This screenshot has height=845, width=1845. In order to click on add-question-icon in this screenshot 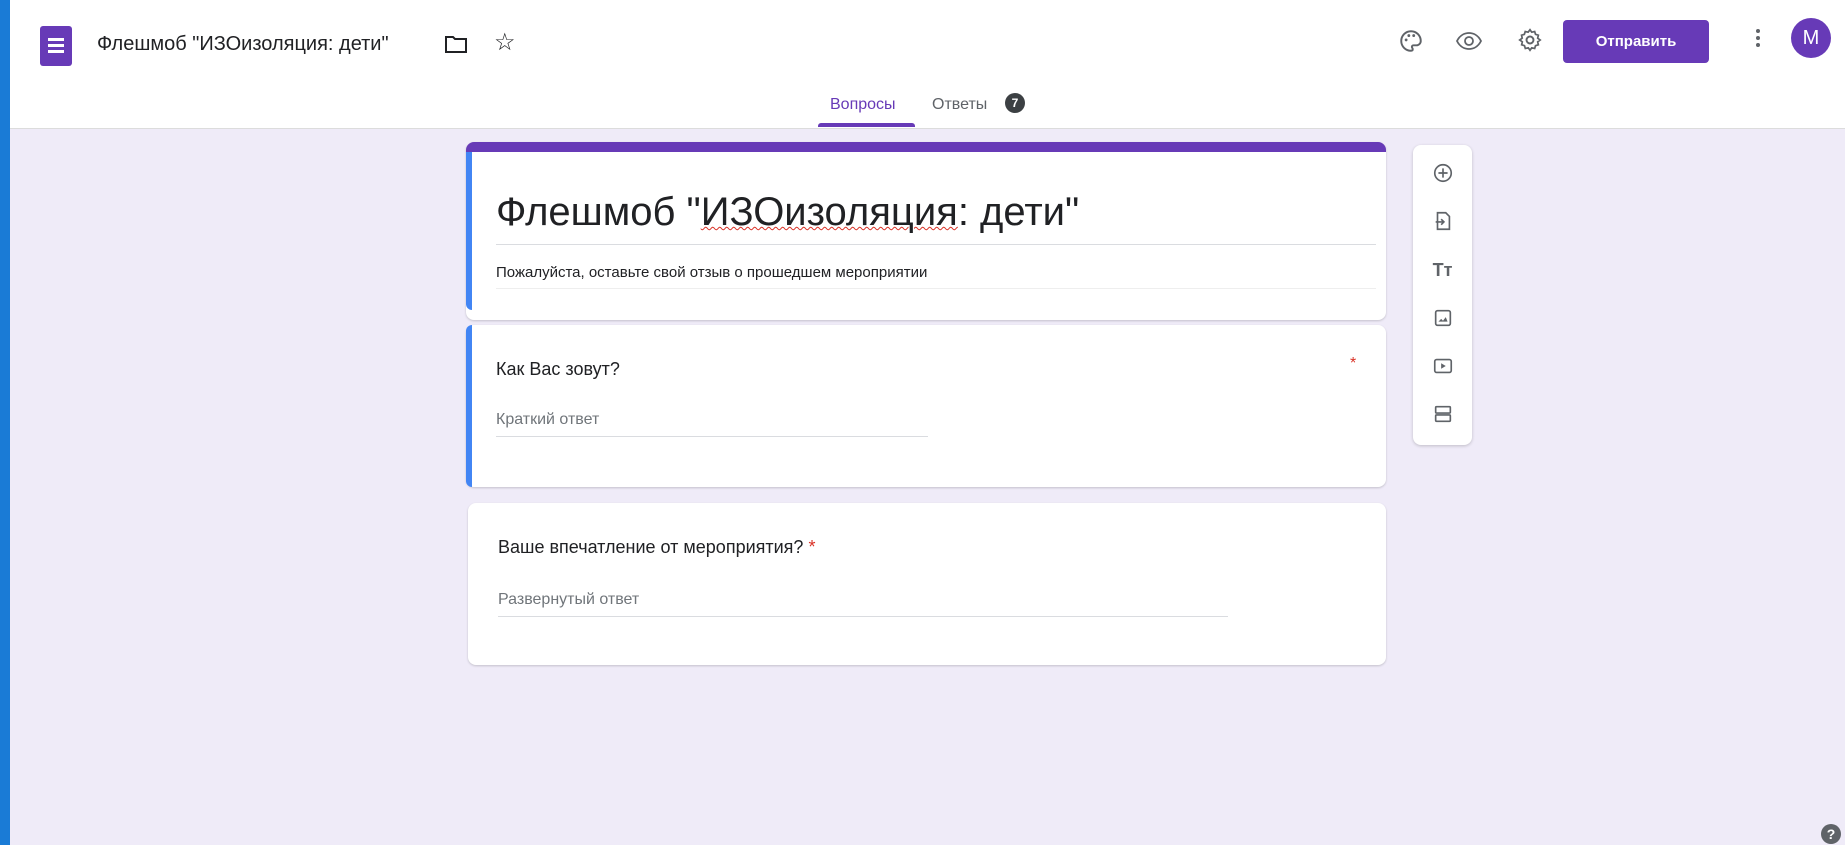, I will do `click(1442, 173)`.